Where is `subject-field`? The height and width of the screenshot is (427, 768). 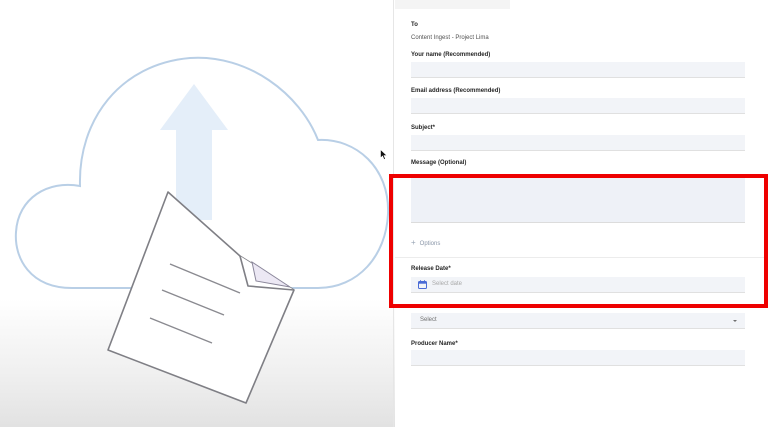
subject-field is located at coordinates (578, 143).